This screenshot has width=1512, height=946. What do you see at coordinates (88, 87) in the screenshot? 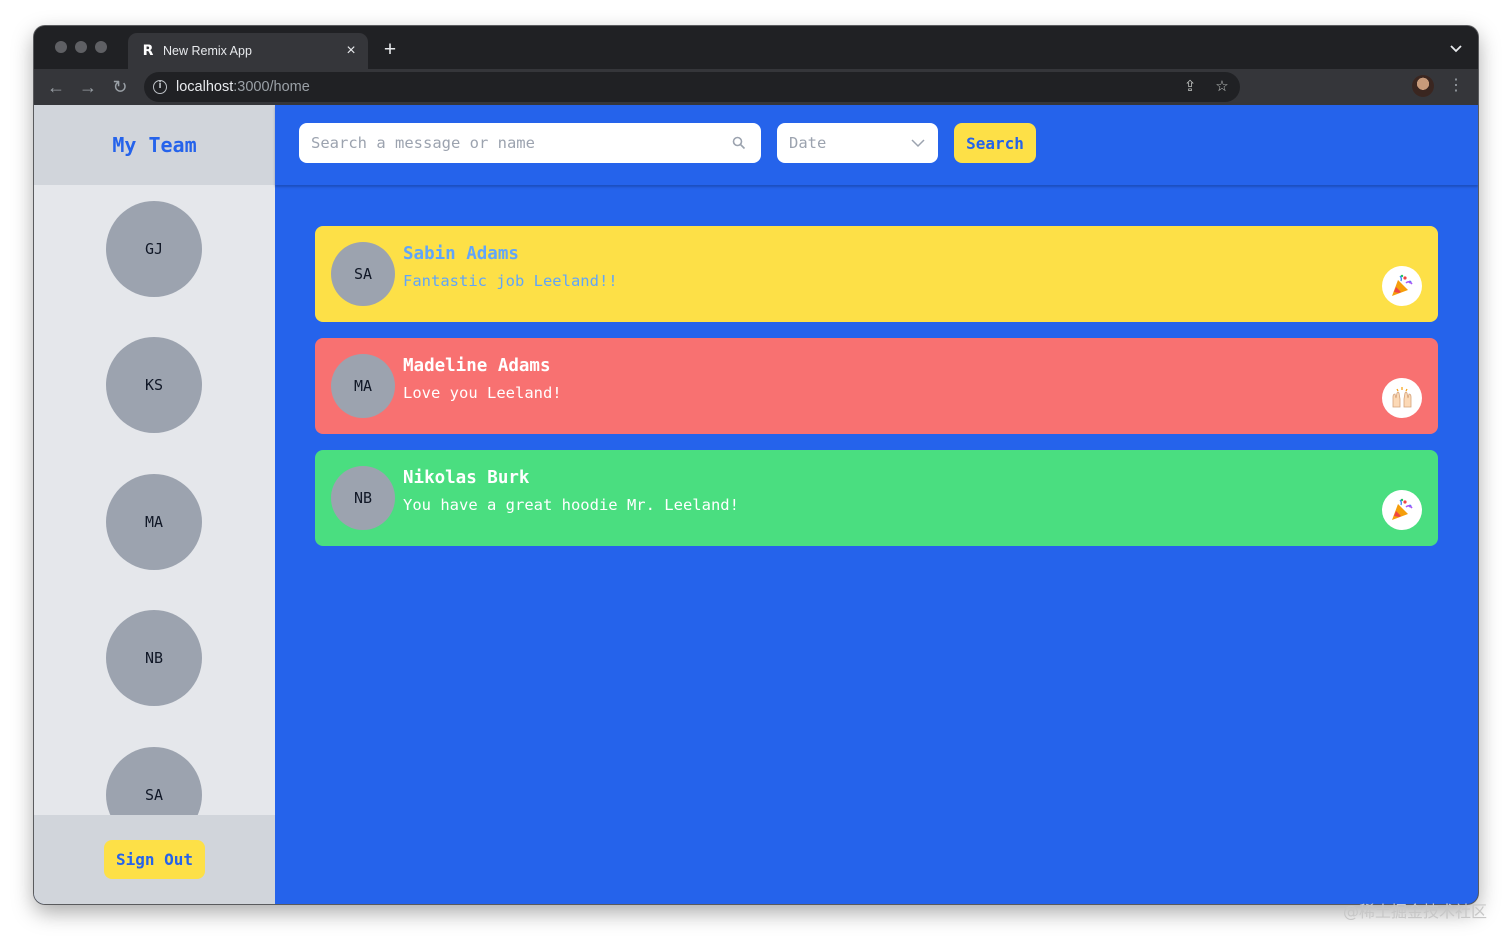
I see `forward-arrow-icon: →` at bounding box center [88, 87].